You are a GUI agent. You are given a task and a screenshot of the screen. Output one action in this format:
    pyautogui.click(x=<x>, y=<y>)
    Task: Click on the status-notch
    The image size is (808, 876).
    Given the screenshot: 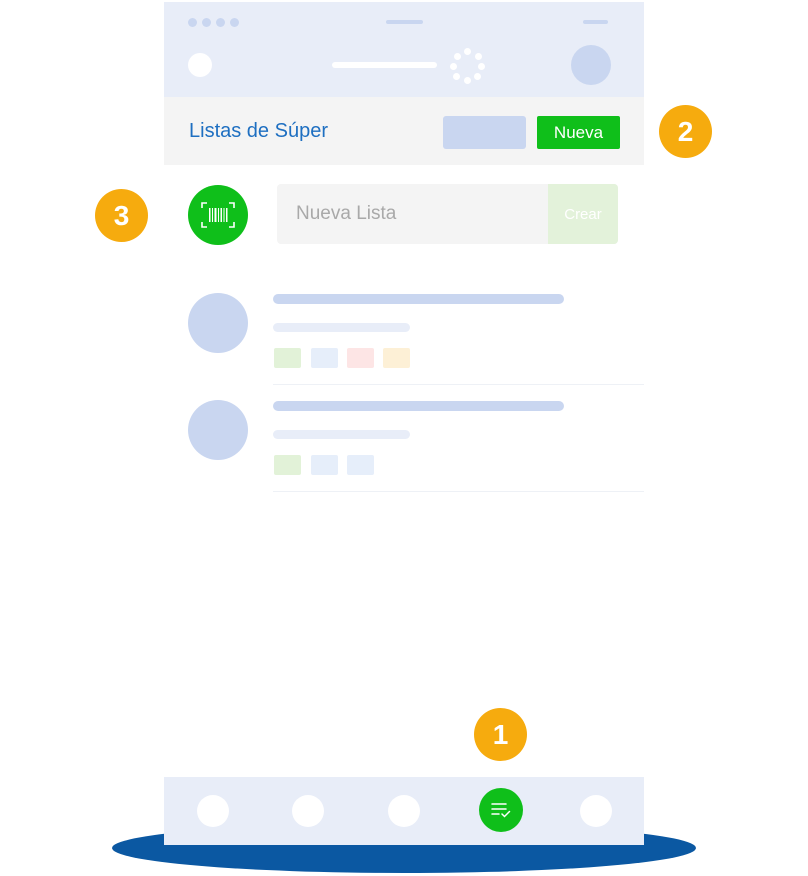 What is the action you would take?
    pyautogui.click(x=404, y=22)
    